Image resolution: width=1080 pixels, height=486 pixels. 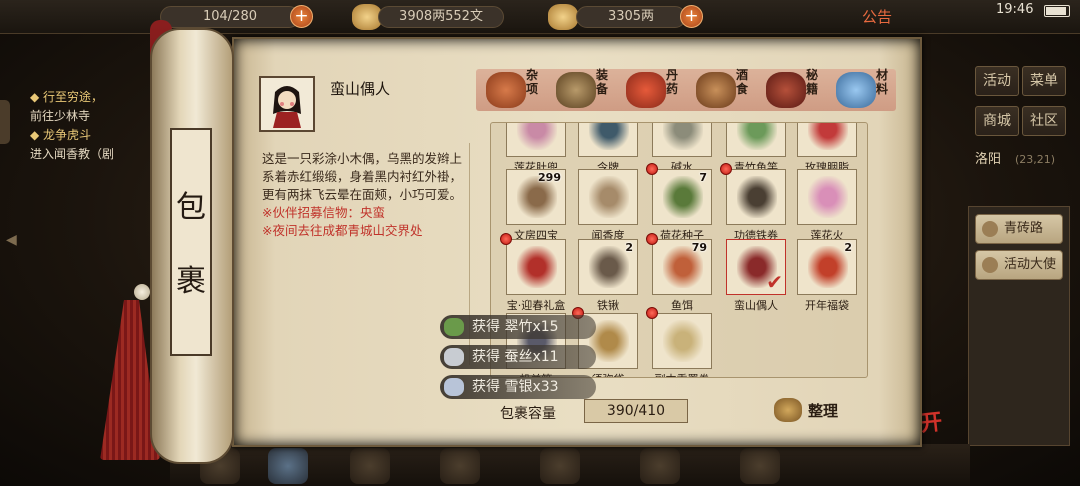 I want to click on menu-button: 菜单, so click(x=1044, y=81).